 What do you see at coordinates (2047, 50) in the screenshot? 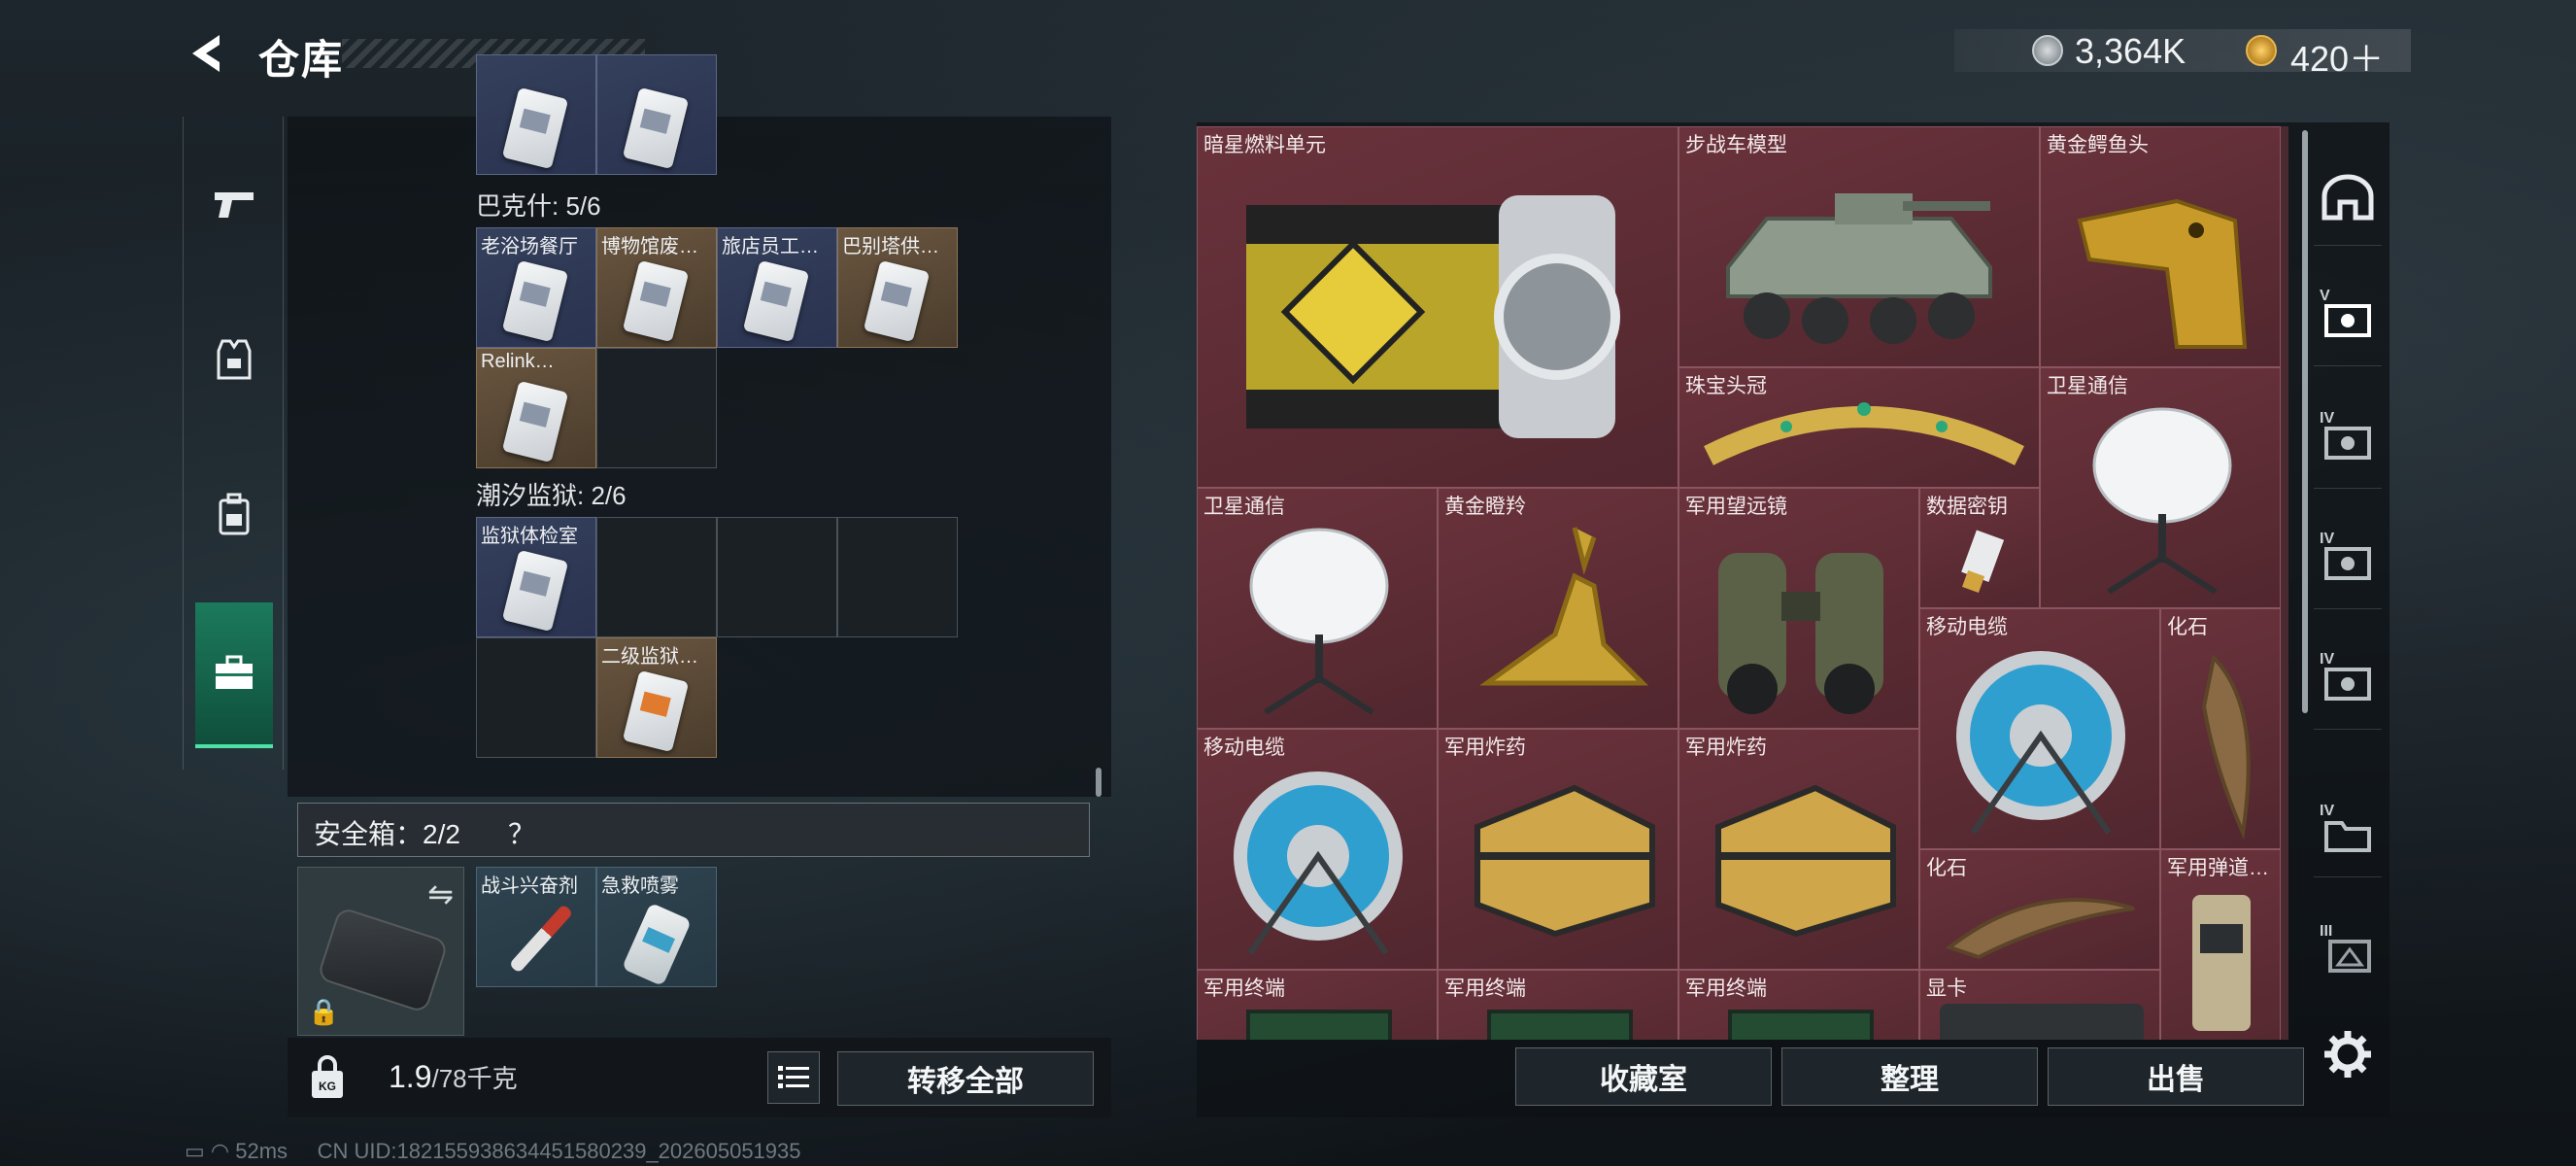
I see `silver-coin-icon` at bounding box center [2047, 50].